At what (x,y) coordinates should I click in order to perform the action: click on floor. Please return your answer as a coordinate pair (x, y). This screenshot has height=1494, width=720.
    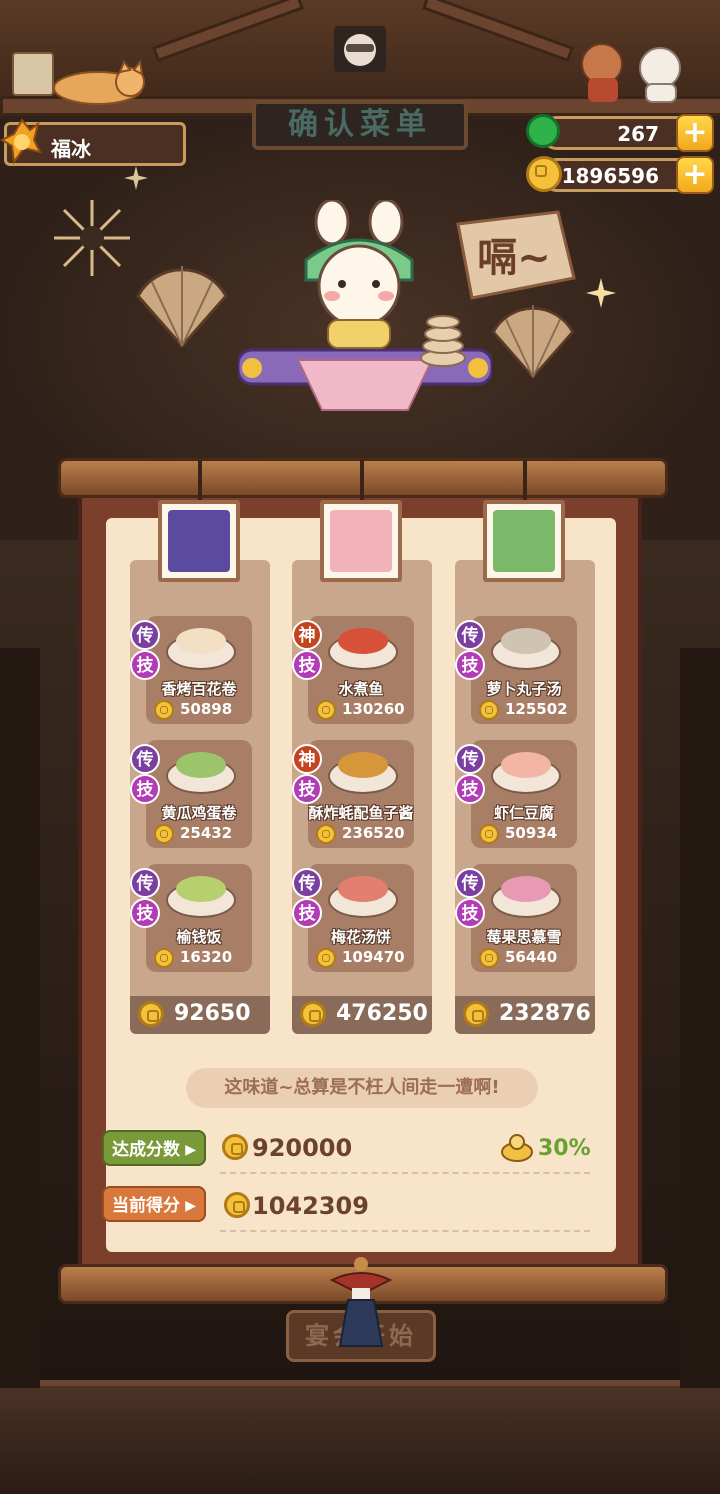
    Looking at the image, I should click on (360, 1437).